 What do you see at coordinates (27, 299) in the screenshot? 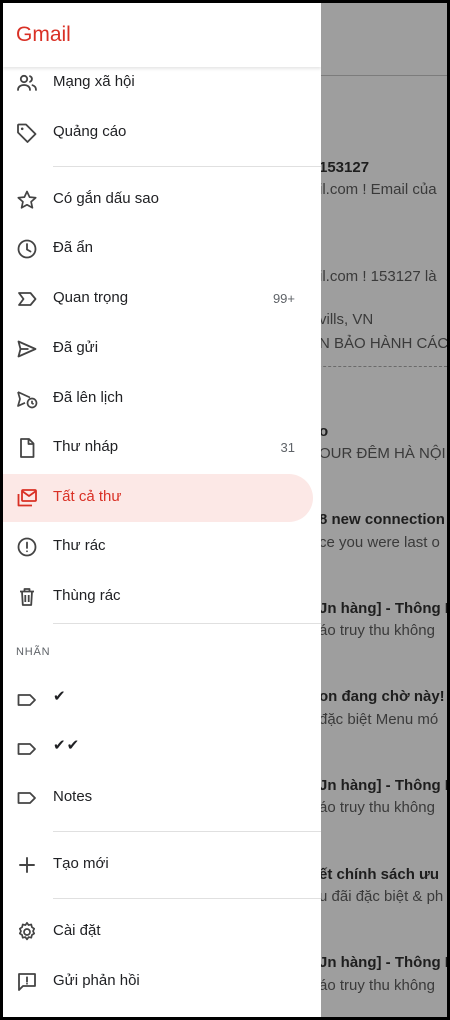
I see `important-icon` at bounding box center [27, 299].